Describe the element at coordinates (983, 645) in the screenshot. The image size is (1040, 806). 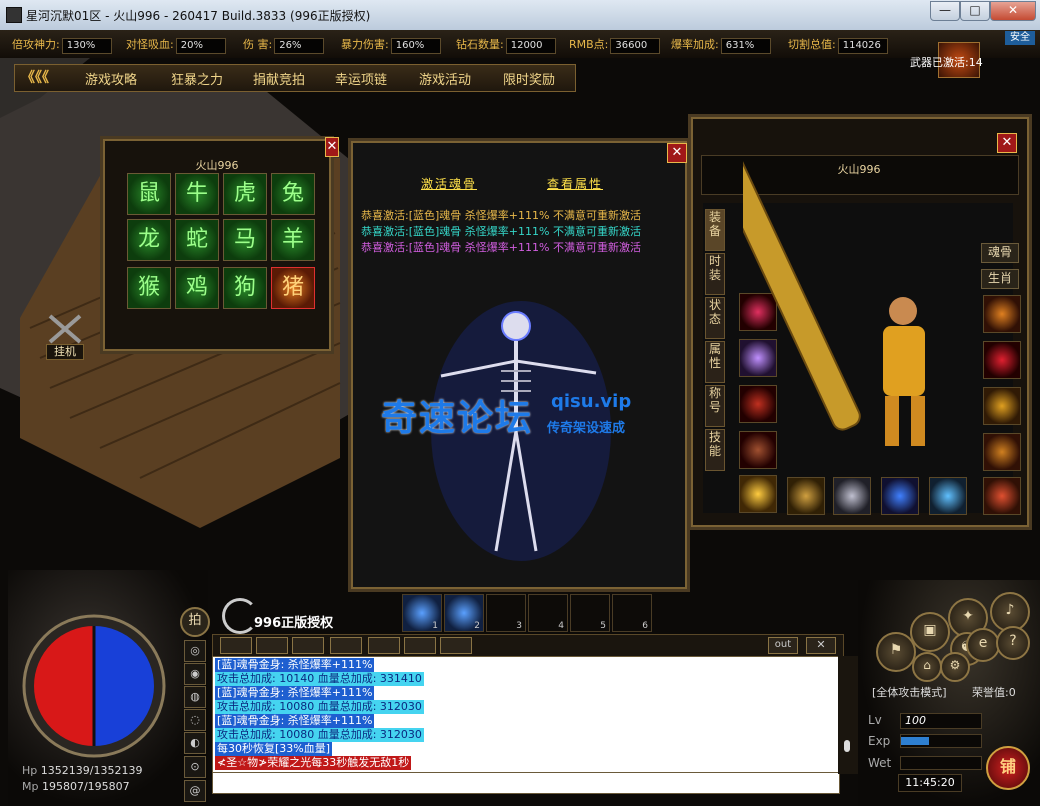
I see `email-icon: e` at that location.